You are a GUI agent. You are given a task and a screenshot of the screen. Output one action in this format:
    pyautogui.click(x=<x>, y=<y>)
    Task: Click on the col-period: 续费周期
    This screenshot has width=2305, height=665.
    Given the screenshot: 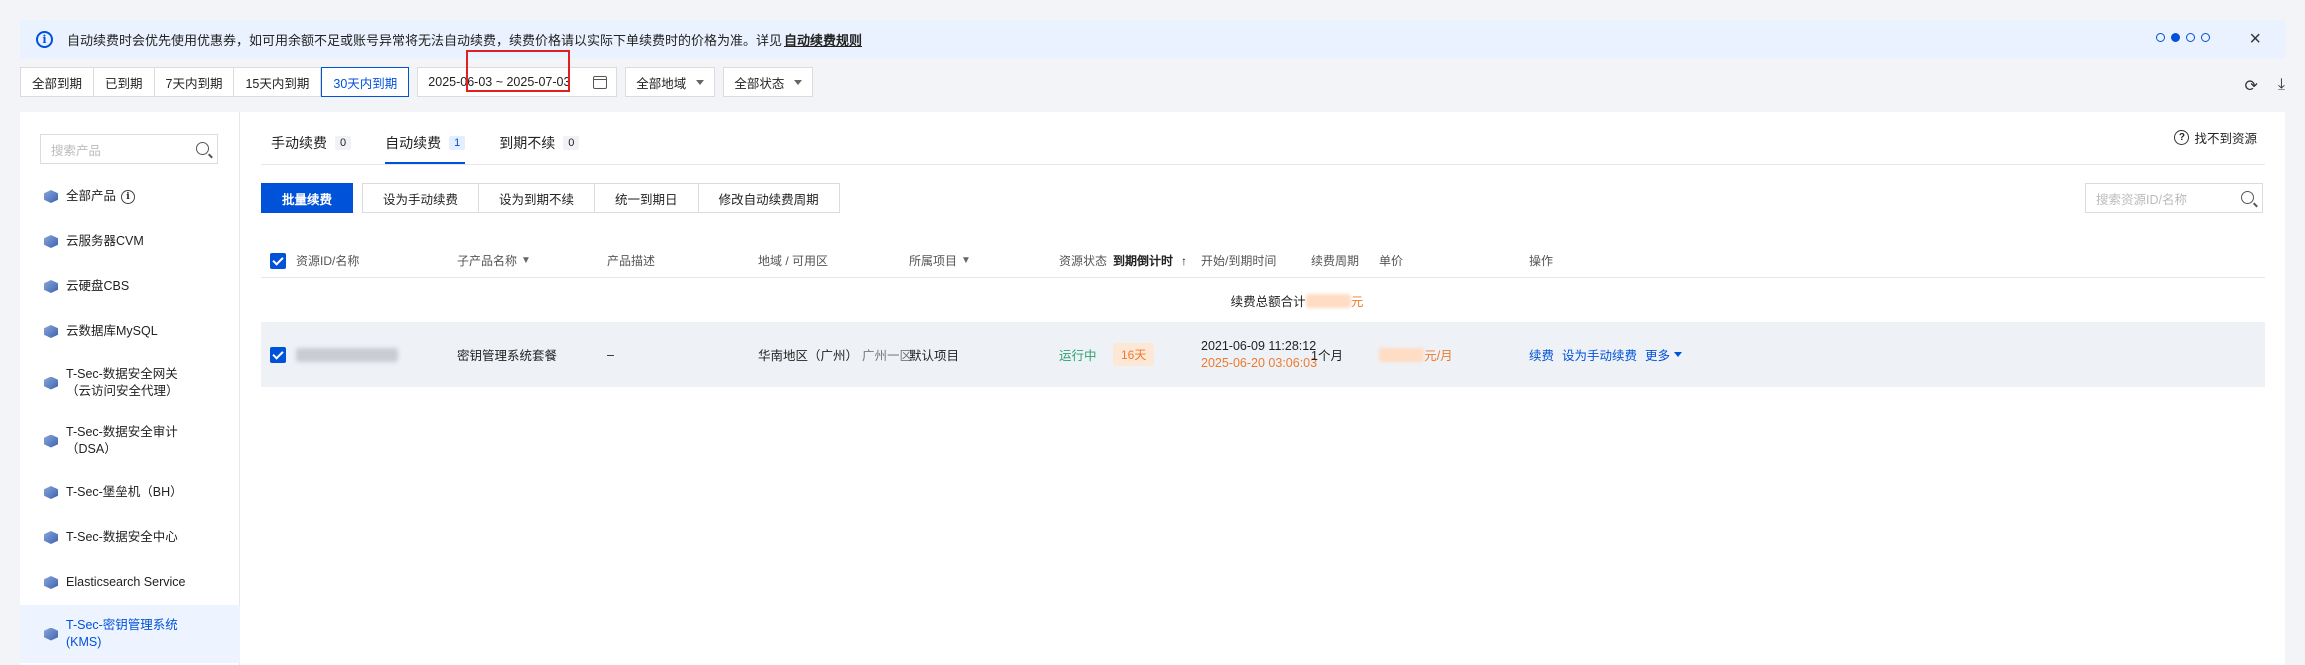 What is the action you would take?
    pyautogui.click(x=1335, y=261)
    